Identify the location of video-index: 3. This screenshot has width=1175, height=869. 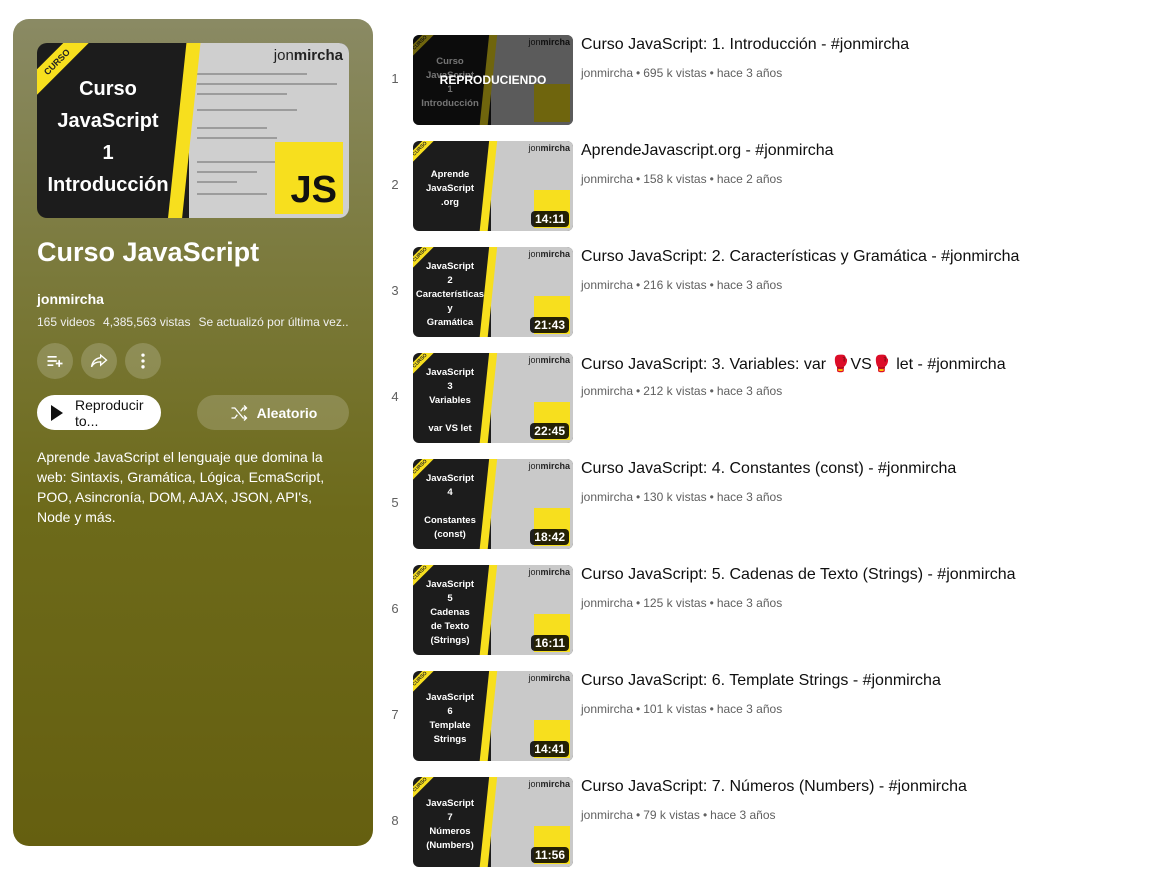
(395, 290).